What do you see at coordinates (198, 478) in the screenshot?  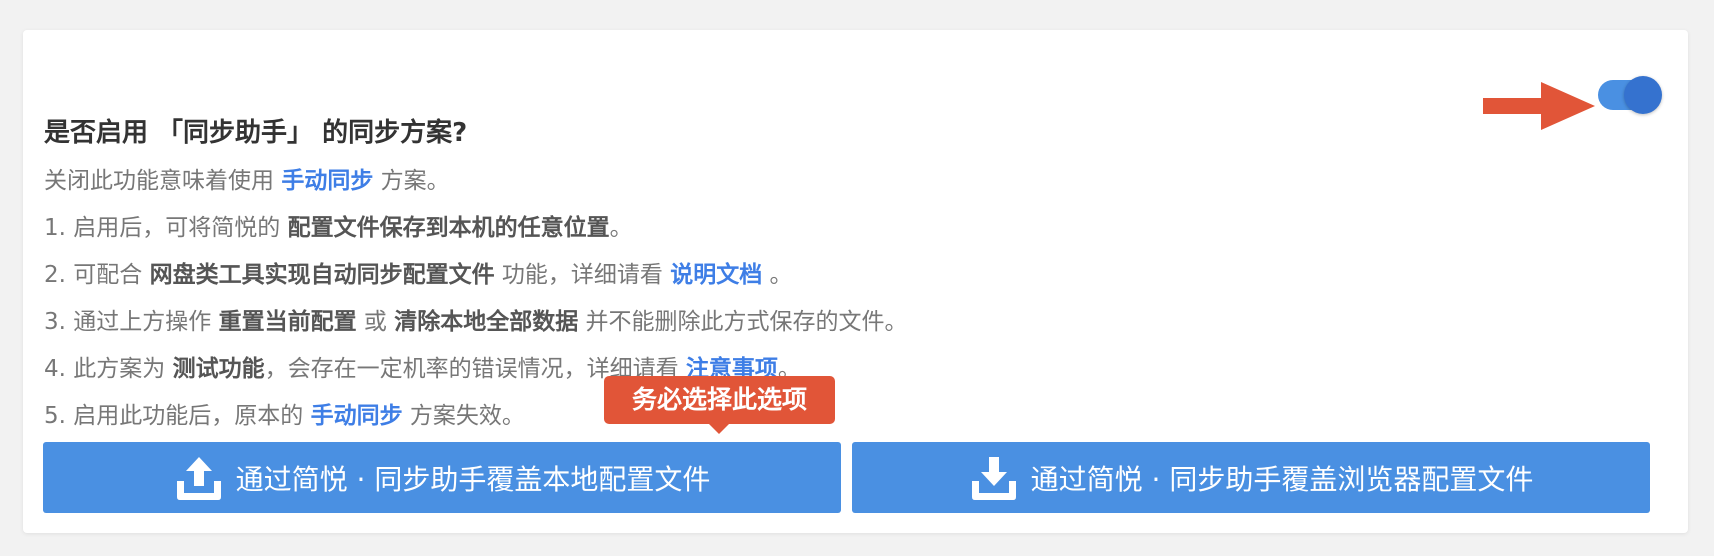 I see `upload-icon` at bounding box center [198, 478].